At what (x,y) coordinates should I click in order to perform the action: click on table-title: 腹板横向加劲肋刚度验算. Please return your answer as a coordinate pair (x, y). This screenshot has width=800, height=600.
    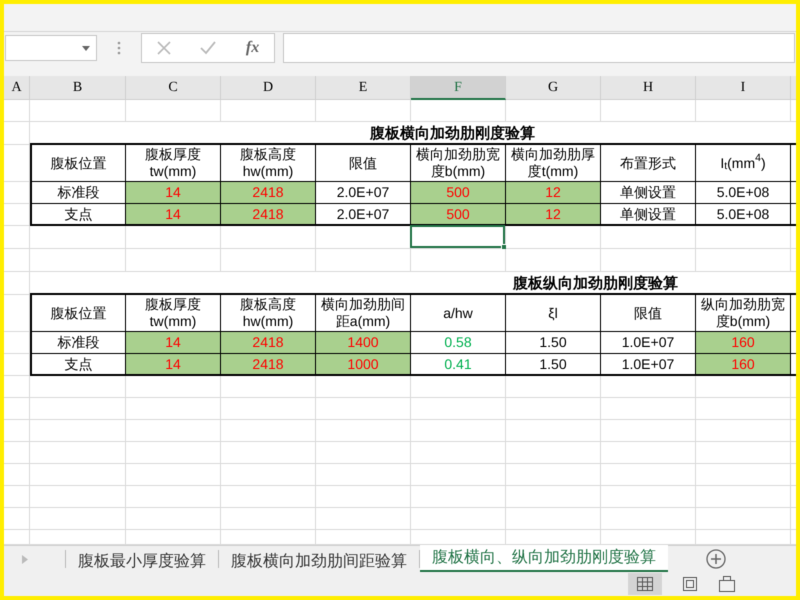
    Looking at the image, I should click on (452, 133).